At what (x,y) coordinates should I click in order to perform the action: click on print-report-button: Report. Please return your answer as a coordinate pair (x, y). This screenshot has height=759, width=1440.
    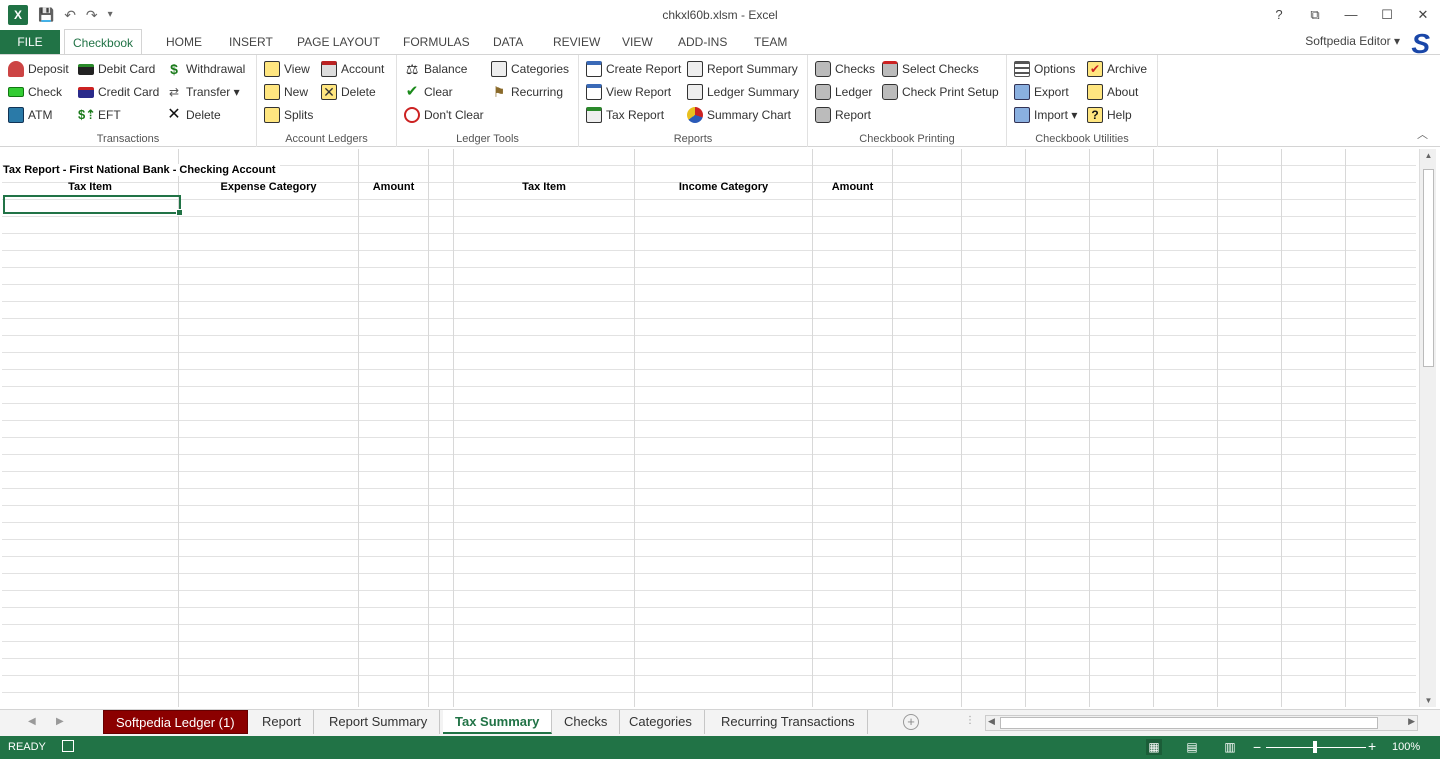
    Looking at the image, I should click on (843, 115).